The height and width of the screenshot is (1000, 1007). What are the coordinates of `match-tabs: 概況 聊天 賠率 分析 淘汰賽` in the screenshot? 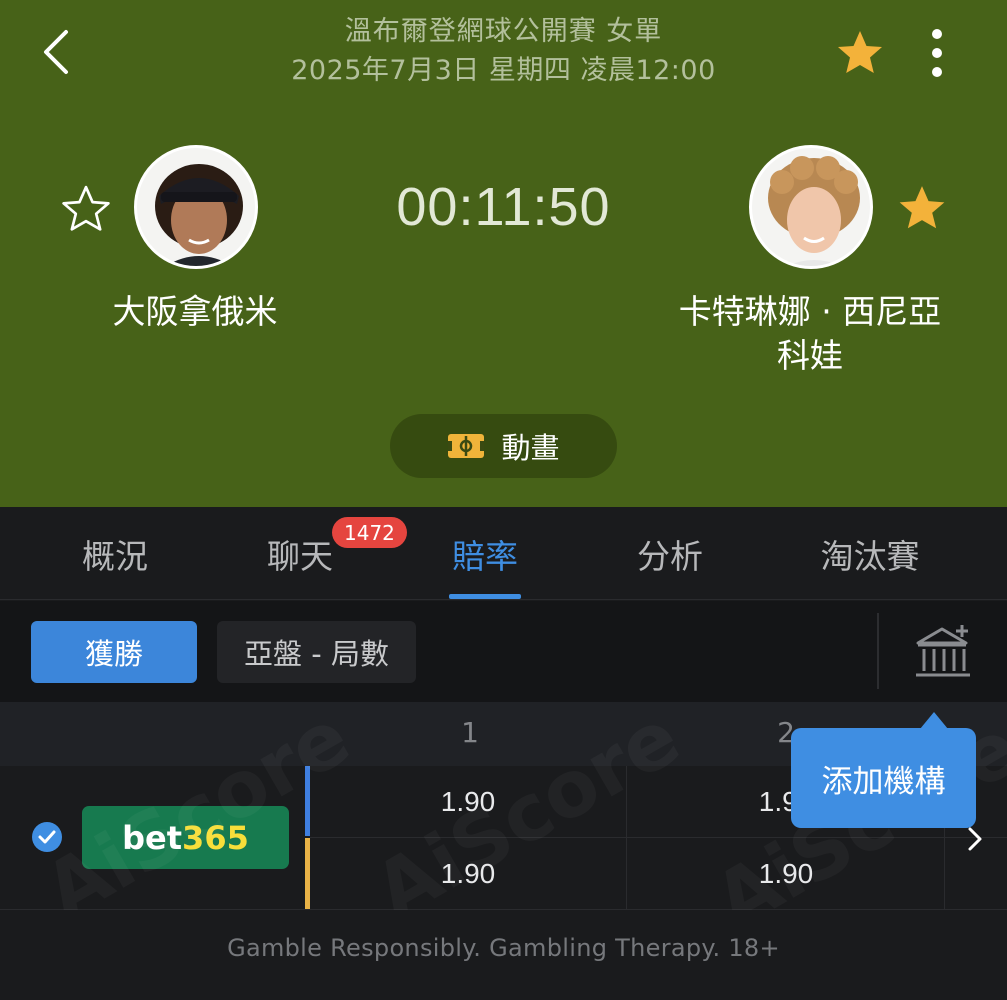 It's located at (503, 553).